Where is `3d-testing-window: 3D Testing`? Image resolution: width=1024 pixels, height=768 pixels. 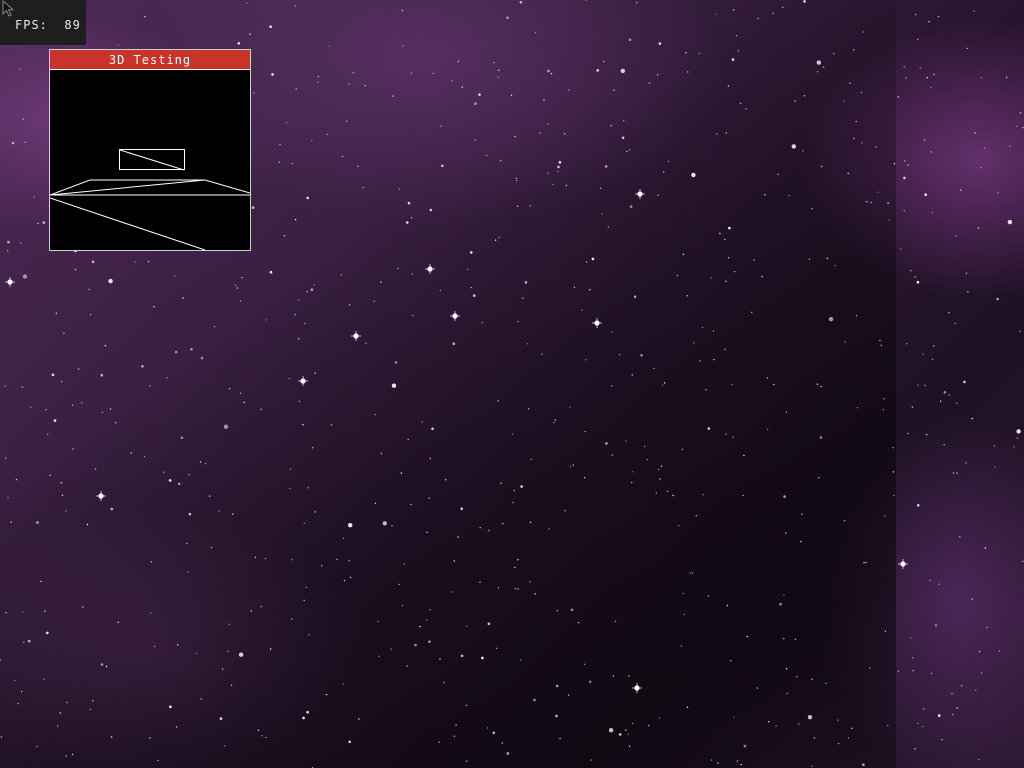 3d-testing-window: 3D Testing is located at coordinates (150, 150).